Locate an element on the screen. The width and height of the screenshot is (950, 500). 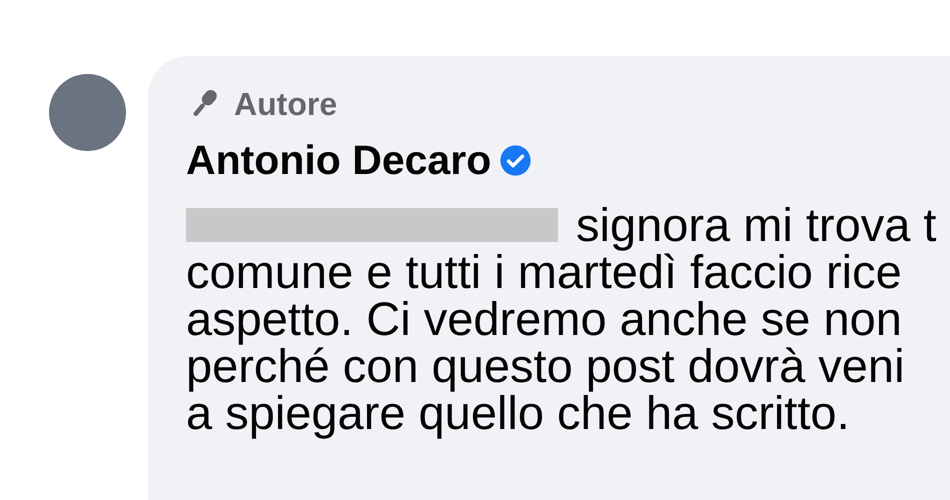
author-role-label: Autore is located at coordinates (286, 104).